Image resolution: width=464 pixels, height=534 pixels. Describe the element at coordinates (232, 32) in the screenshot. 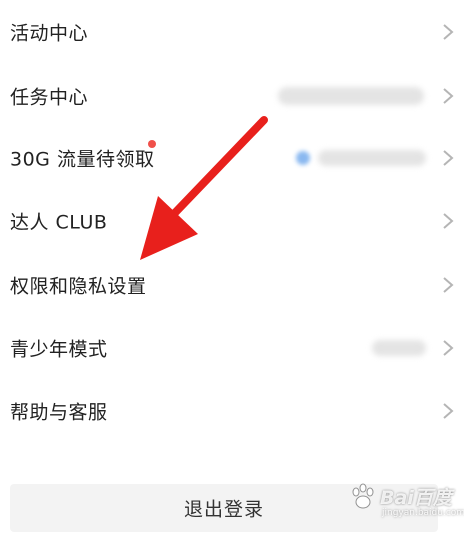

I see `menu-item-activity-center: 活动中心` at that location.